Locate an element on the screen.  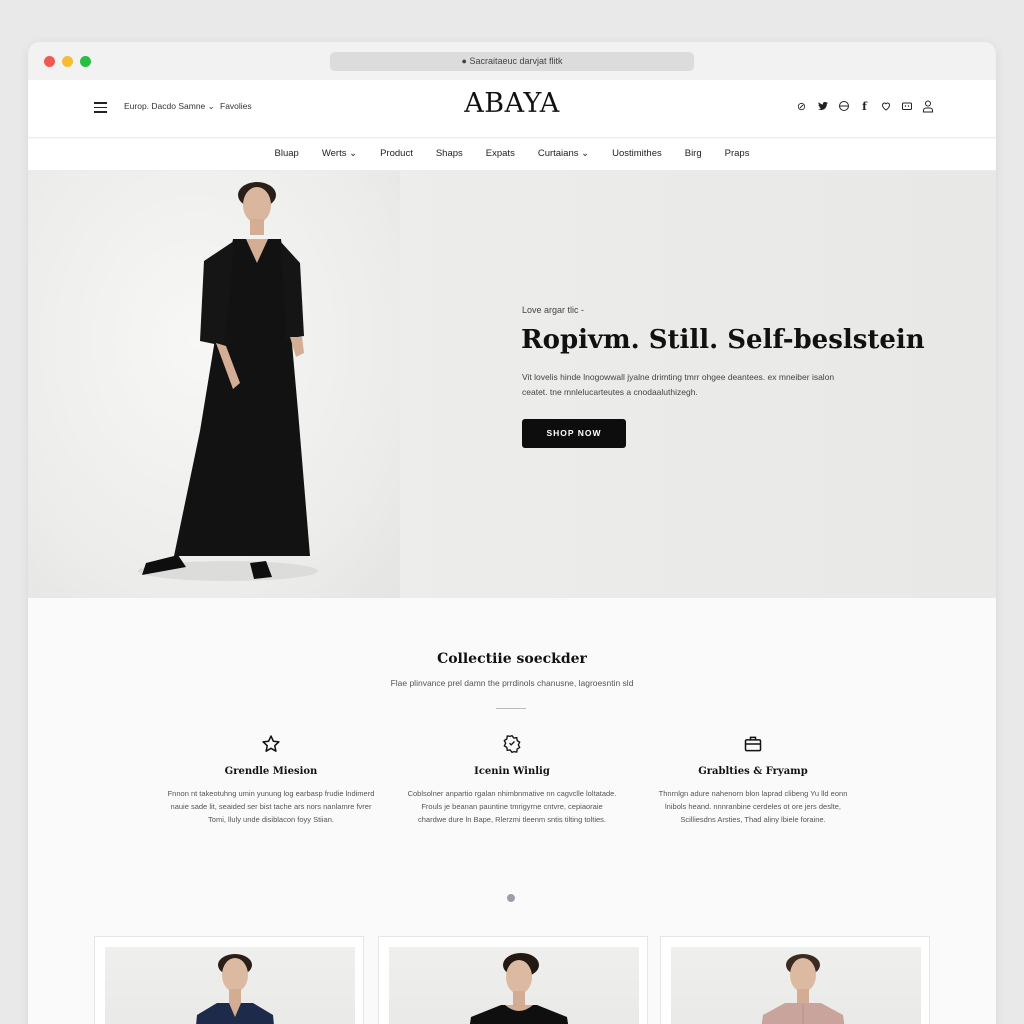
address-url: Sacraitaeuc darvjat flitk is located at coordinates (516, 61).